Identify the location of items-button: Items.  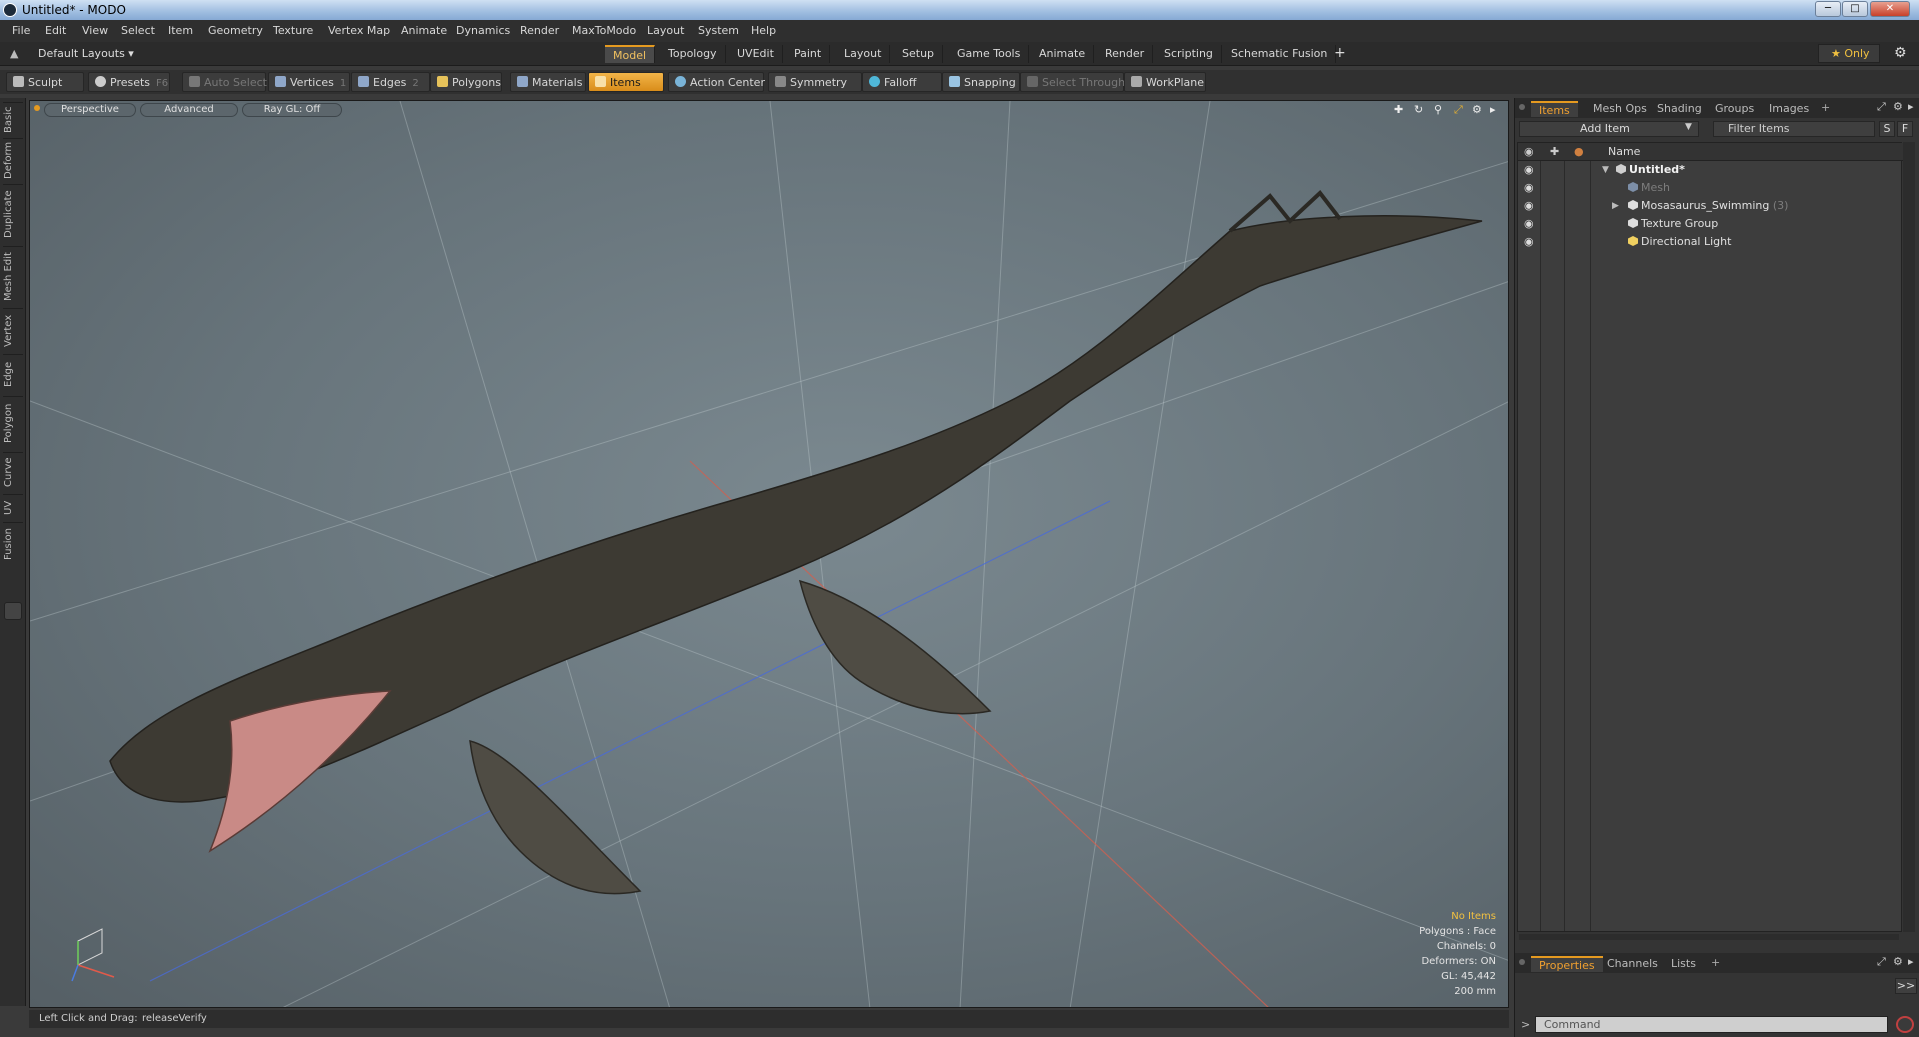
(626, 82).